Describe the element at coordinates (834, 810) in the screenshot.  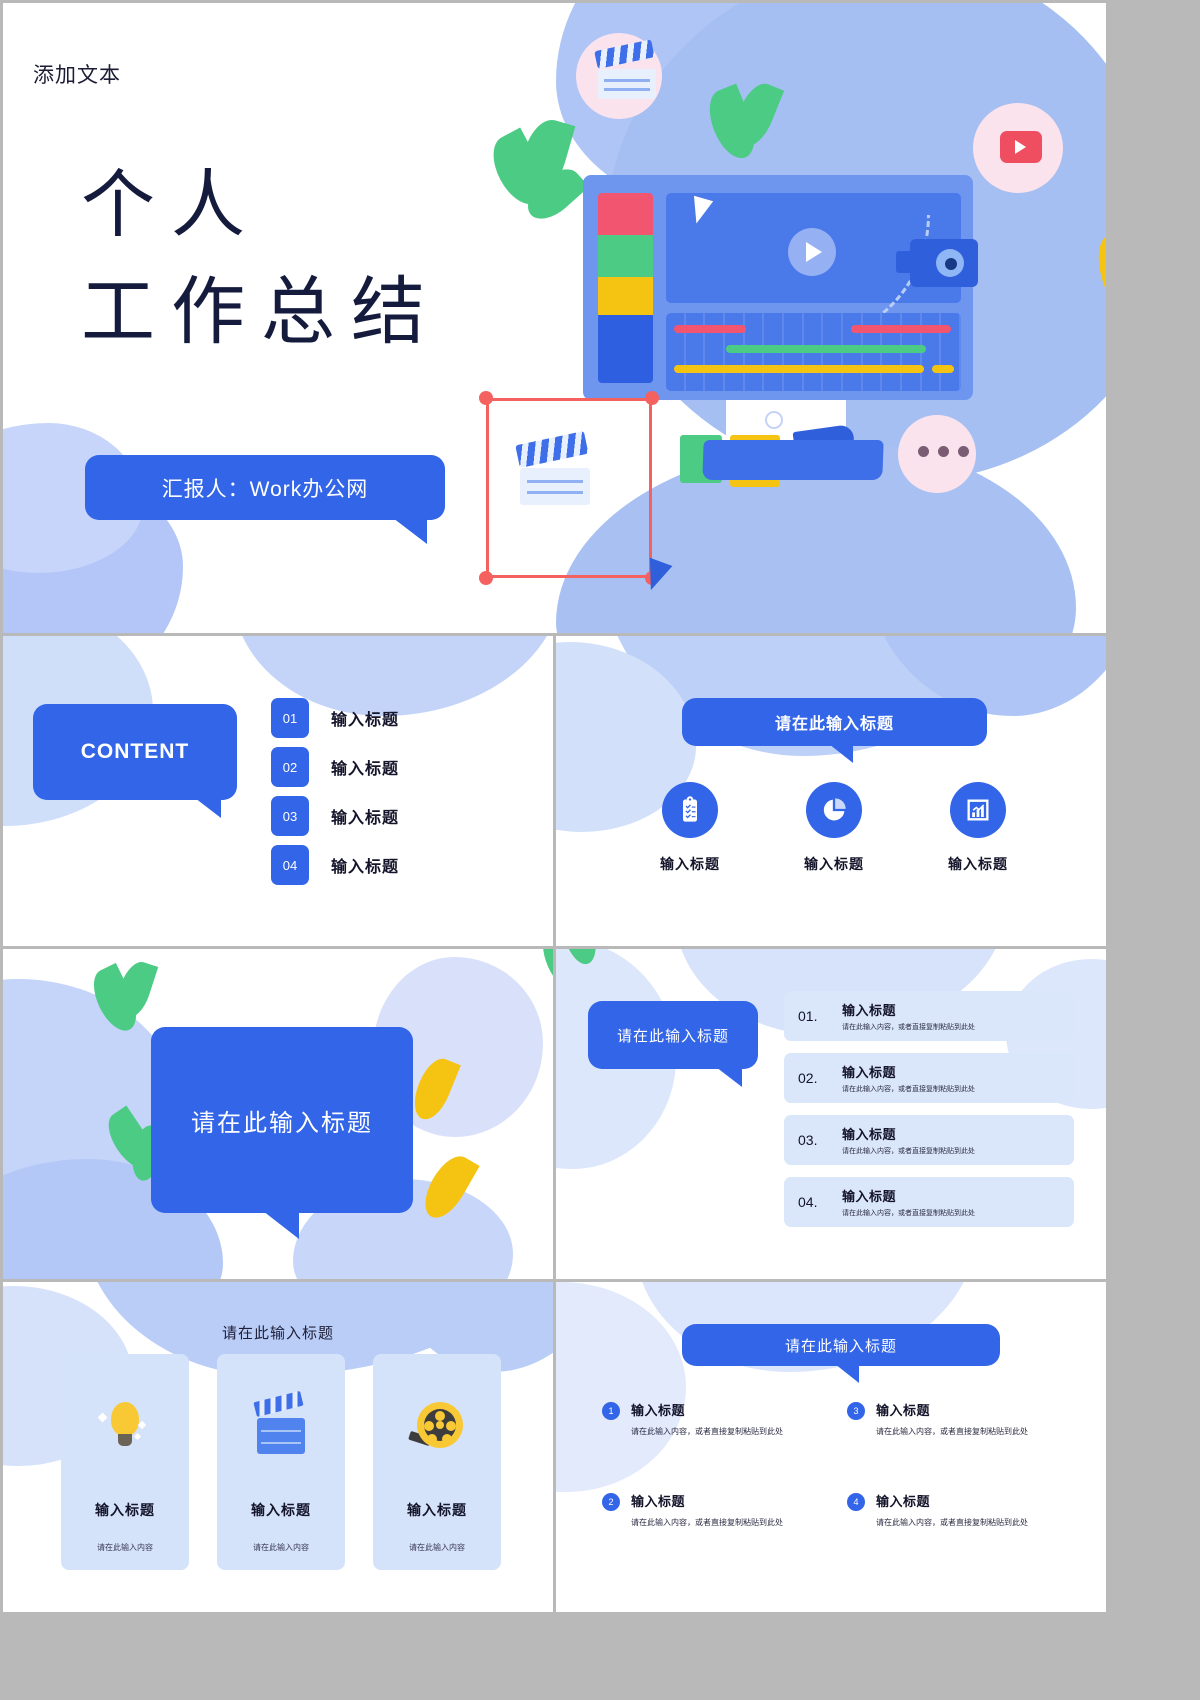
I see `pie-chart-icon` at that location.